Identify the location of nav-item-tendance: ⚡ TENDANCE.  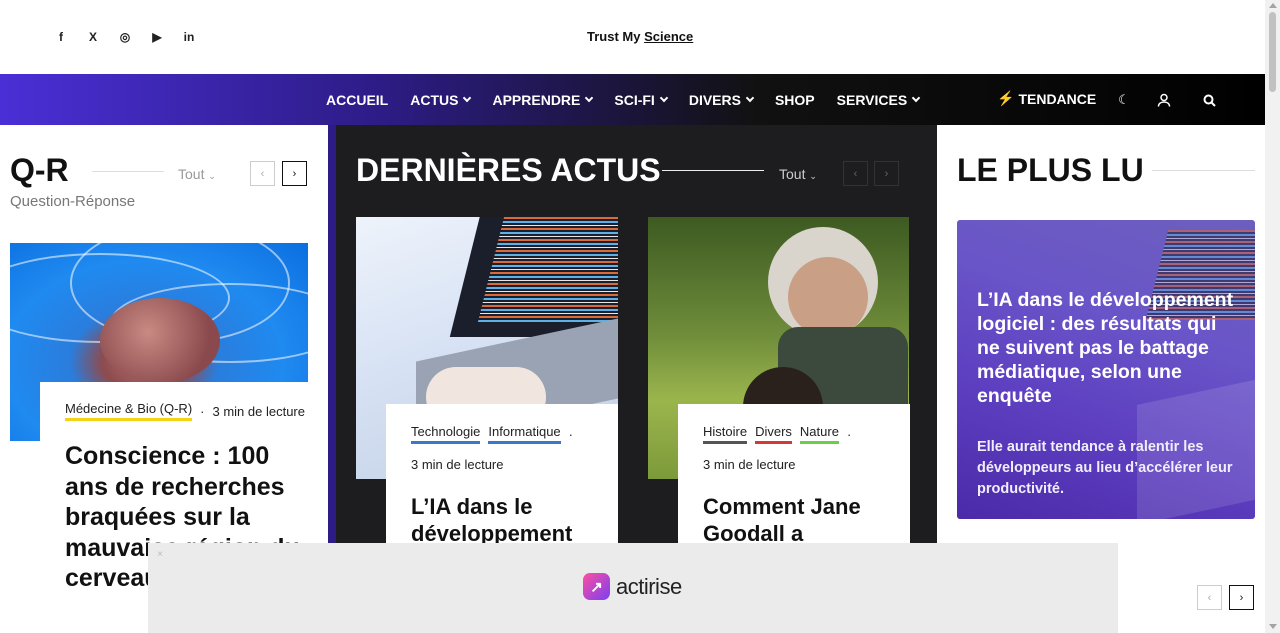
(1046, 98).